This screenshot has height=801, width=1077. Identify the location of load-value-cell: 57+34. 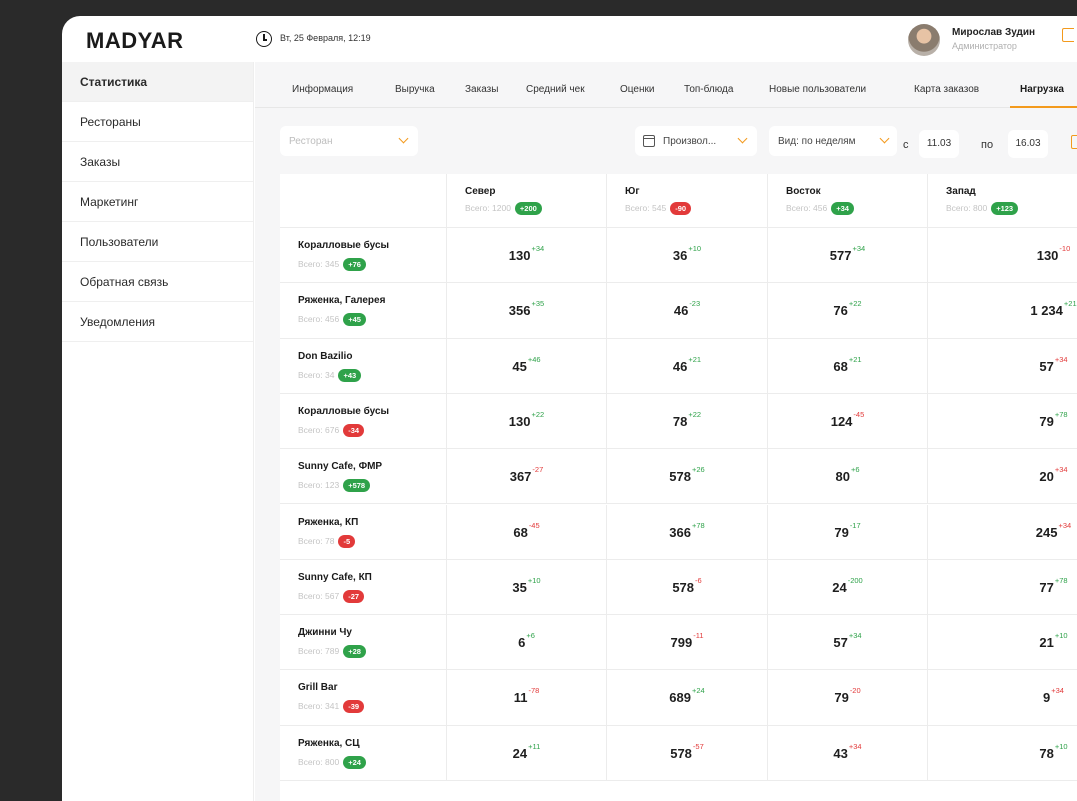
(1002, 366).